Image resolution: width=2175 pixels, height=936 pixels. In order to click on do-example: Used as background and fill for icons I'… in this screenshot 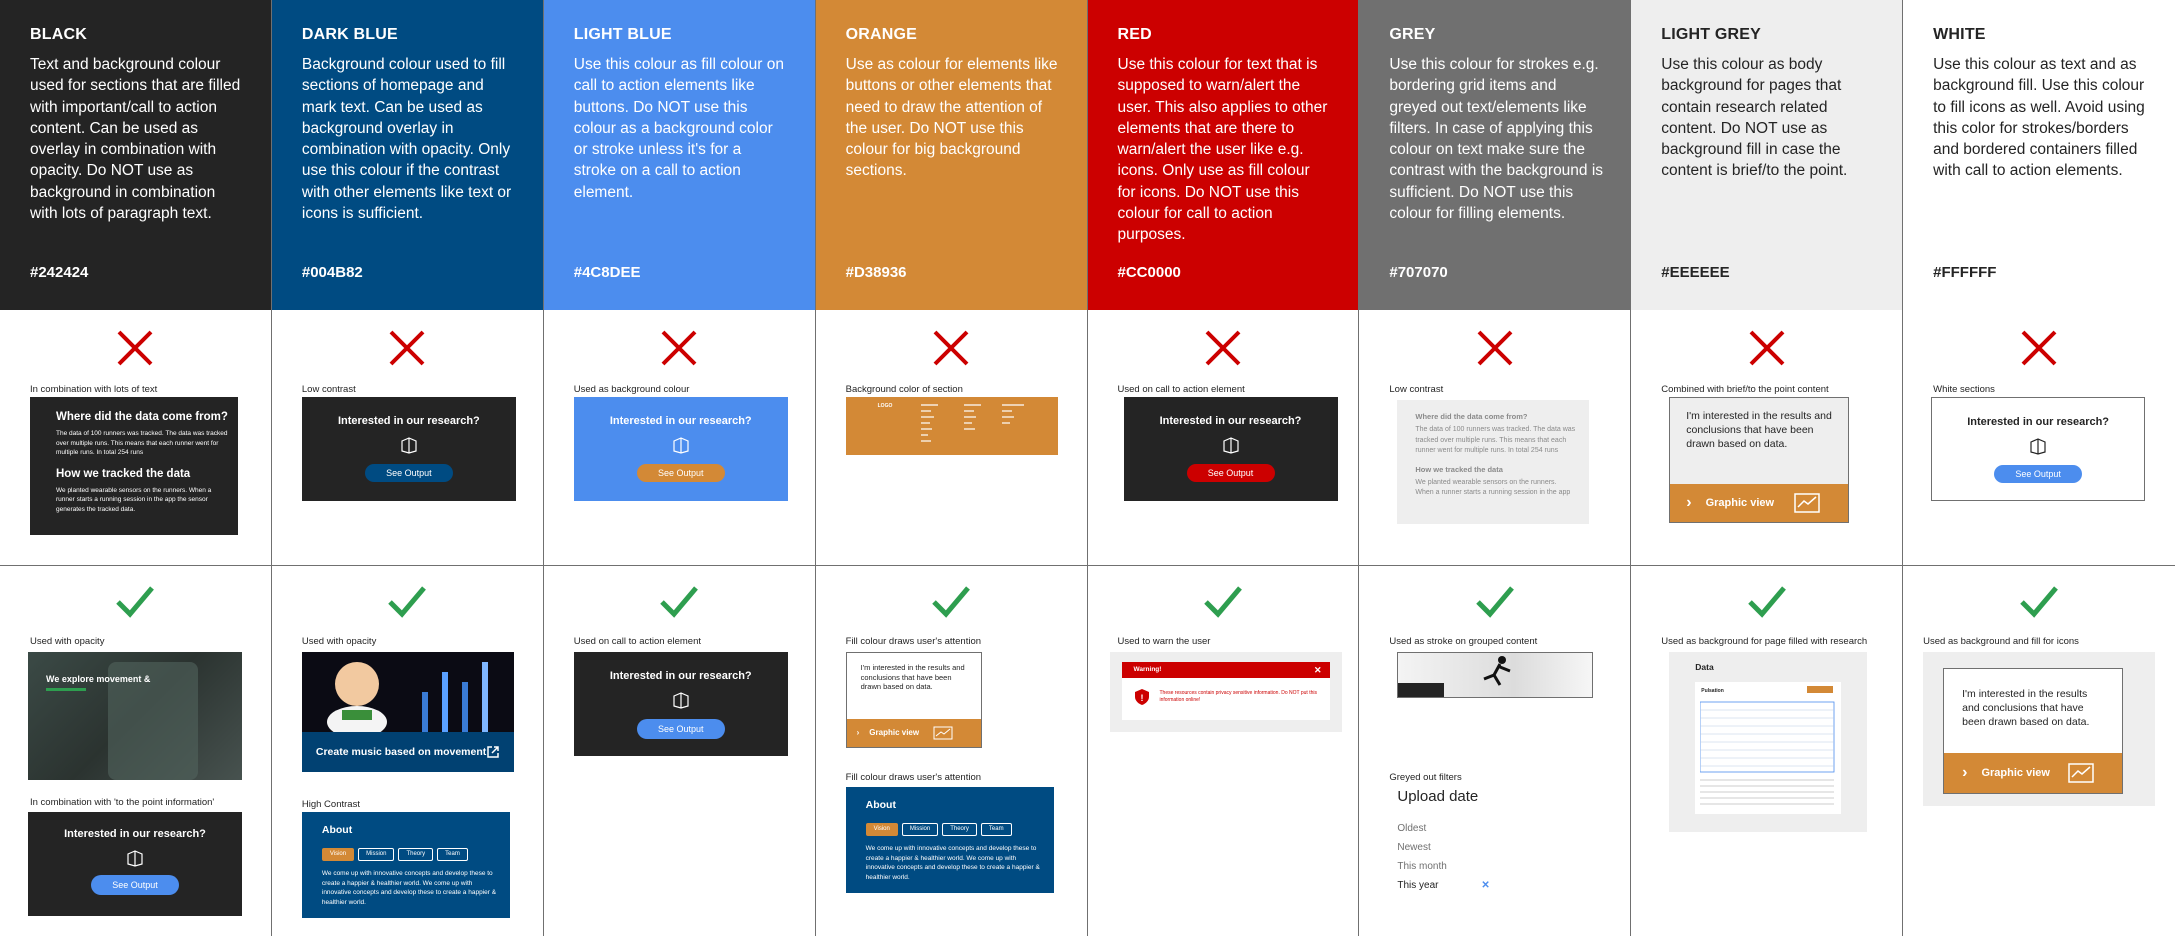, I will do `click(2039, 751)`.